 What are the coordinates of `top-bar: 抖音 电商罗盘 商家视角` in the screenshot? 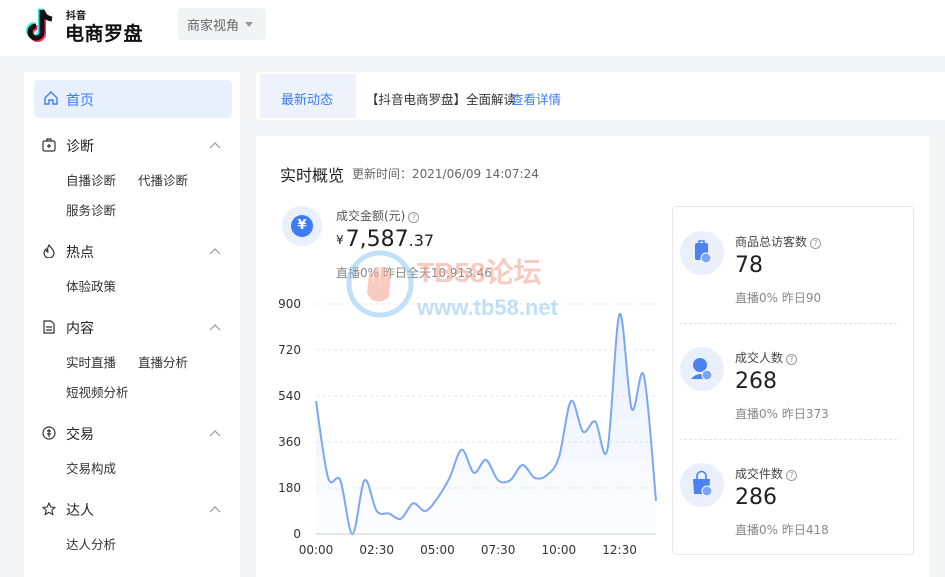 It's located at (472, 28).